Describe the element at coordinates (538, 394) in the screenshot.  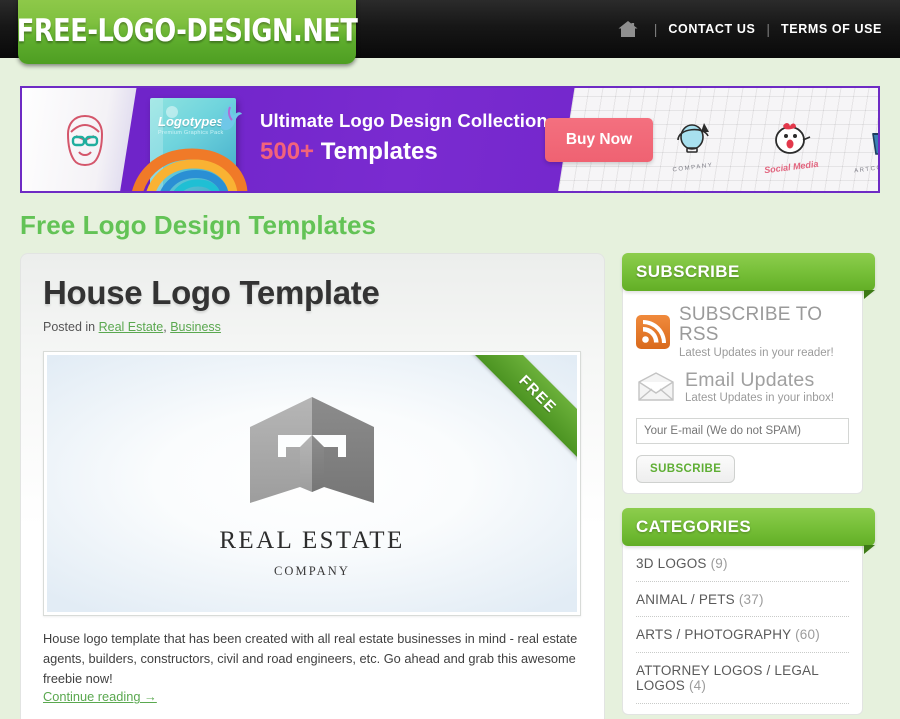
I see `free-ribbon-label: FREE` at that location.